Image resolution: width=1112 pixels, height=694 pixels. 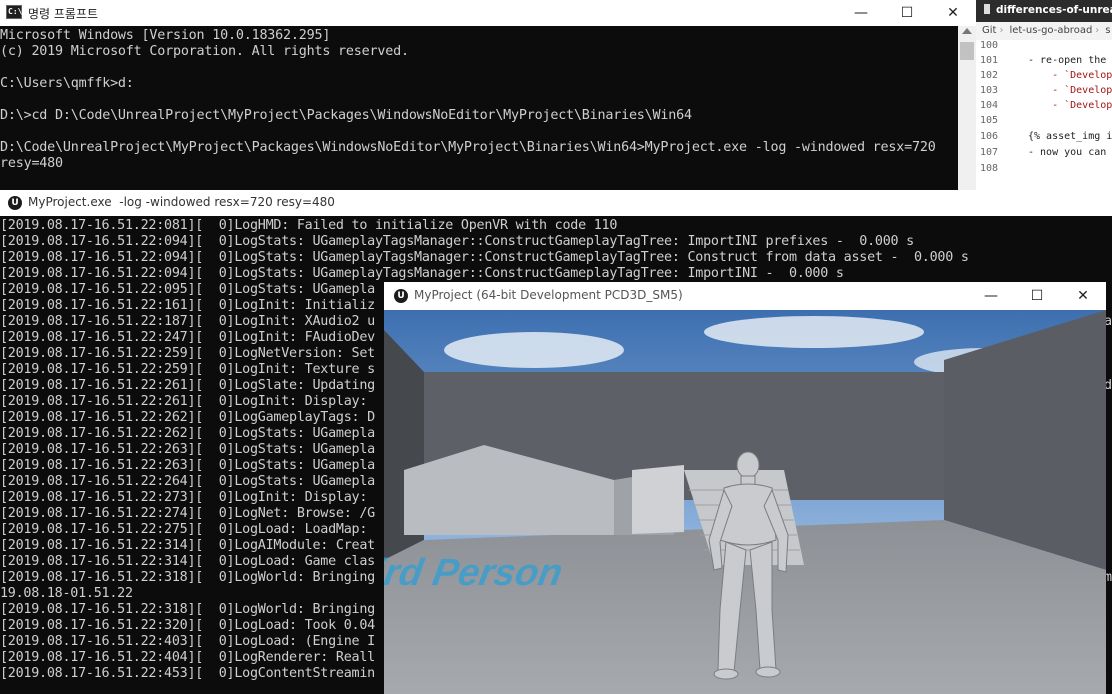 I want to click on game-window-title: MyProject (64-bit Development PCD3D_SM5), so click(x=548, y=295).